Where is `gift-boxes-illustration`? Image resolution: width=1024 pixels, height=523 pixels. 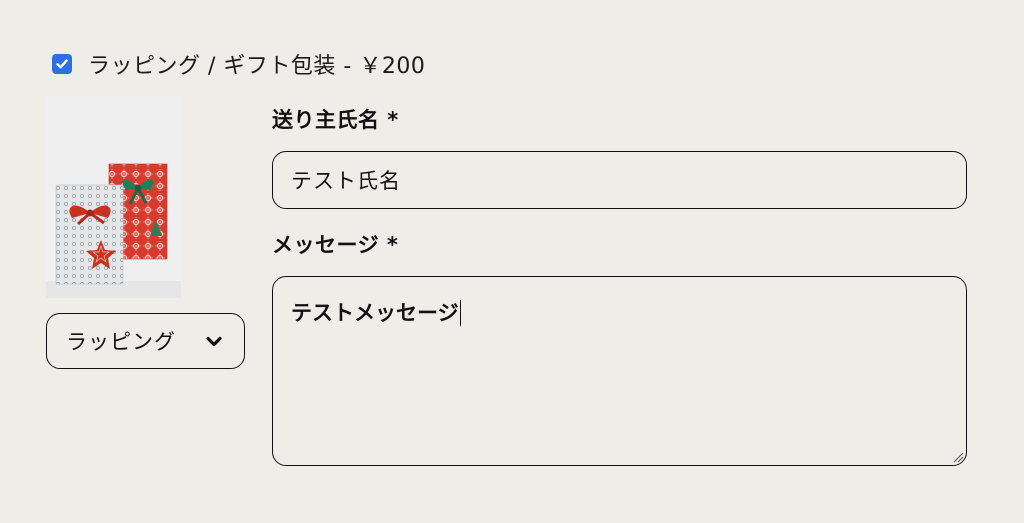
gift-boxes-illustration is located at coordinates (113, 197).